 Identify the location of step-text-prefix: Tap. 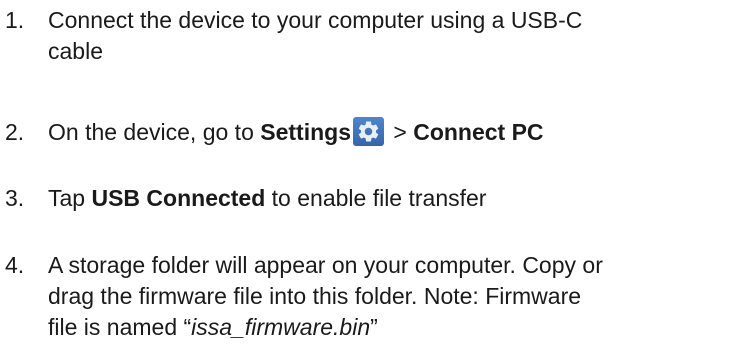
(70, 198).